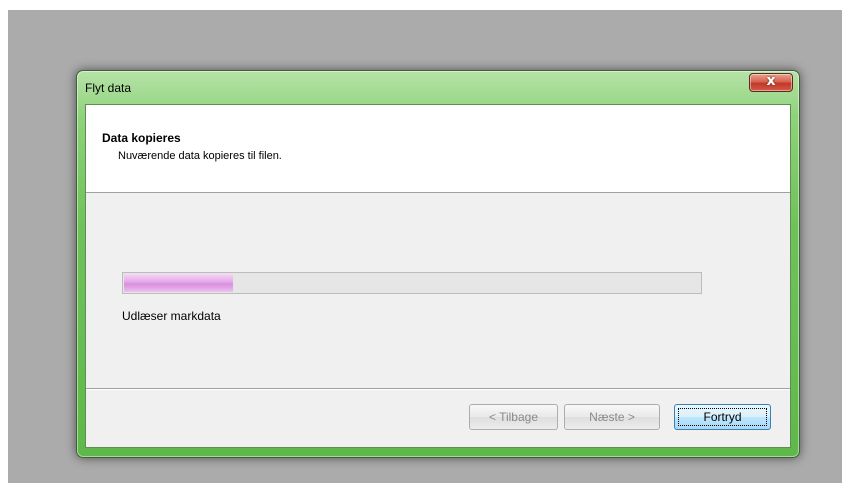  I want to click on window-title: Flyt data, so click(108, 88).